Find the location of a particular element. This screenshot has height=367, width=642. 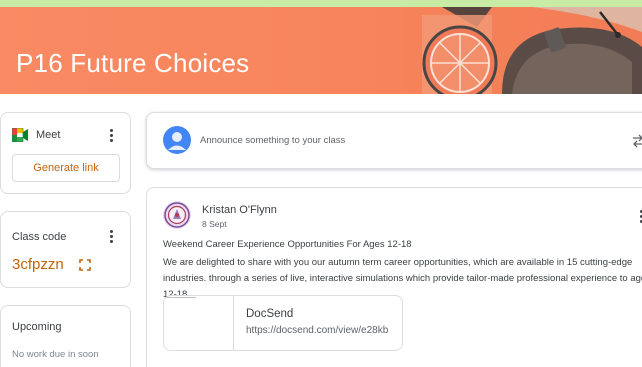

class-title: P16 Future Choices is located at coordinates (133, 63).